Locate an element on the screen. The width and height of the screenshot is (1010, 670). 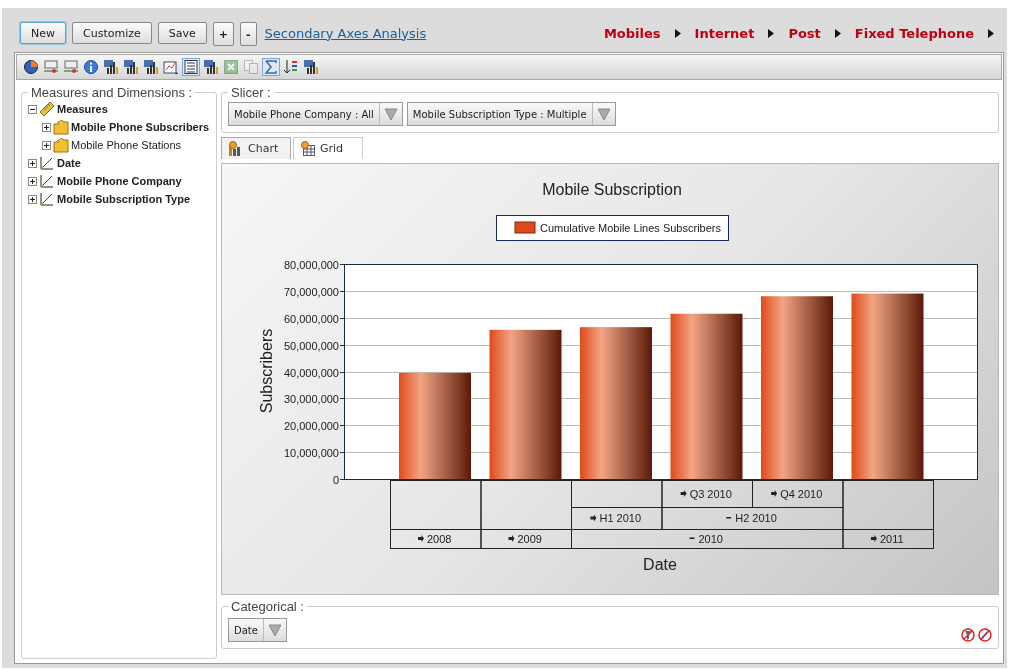
clear-filter-icon is located at coordinates (968, 635).